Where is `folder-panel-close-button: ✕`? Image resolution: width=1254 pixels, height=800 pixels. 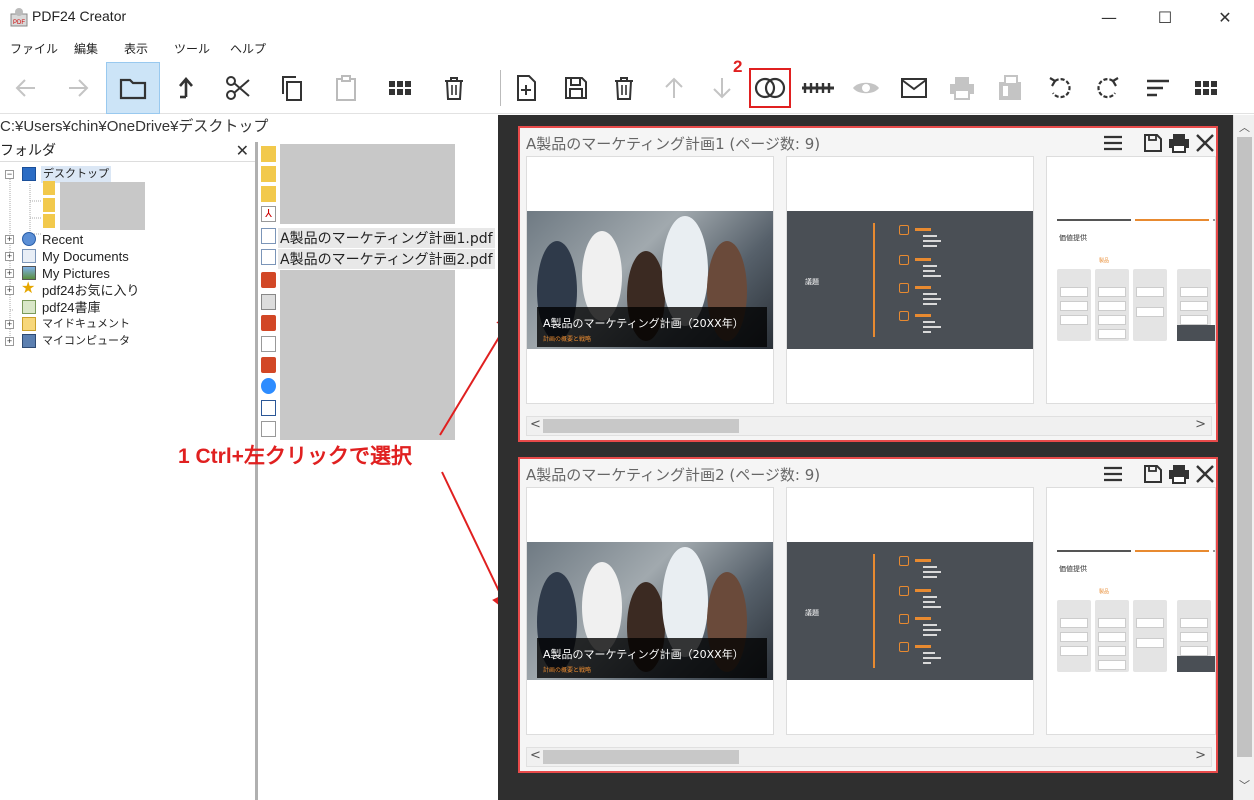
folder-panel-close-button: ✕ is located at coordinates (242, 150).